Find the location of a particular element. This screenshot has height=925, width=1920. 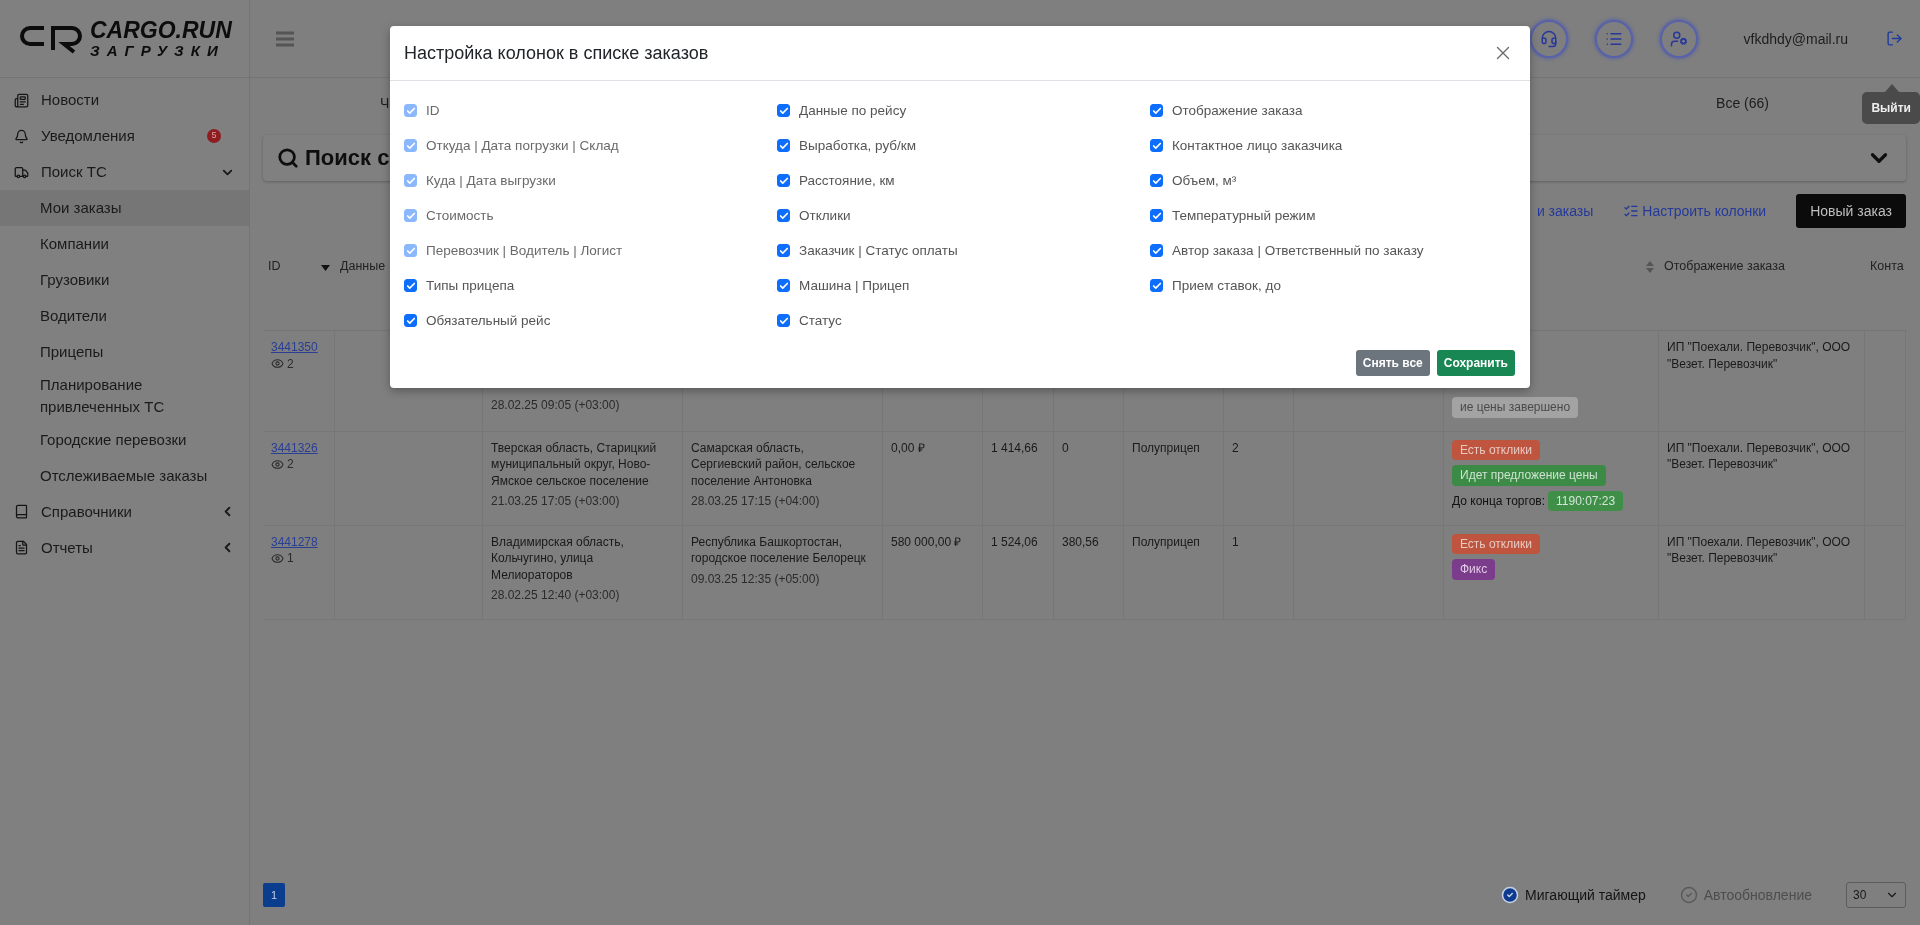

headset-icon is located at coordinates (1548, 38).